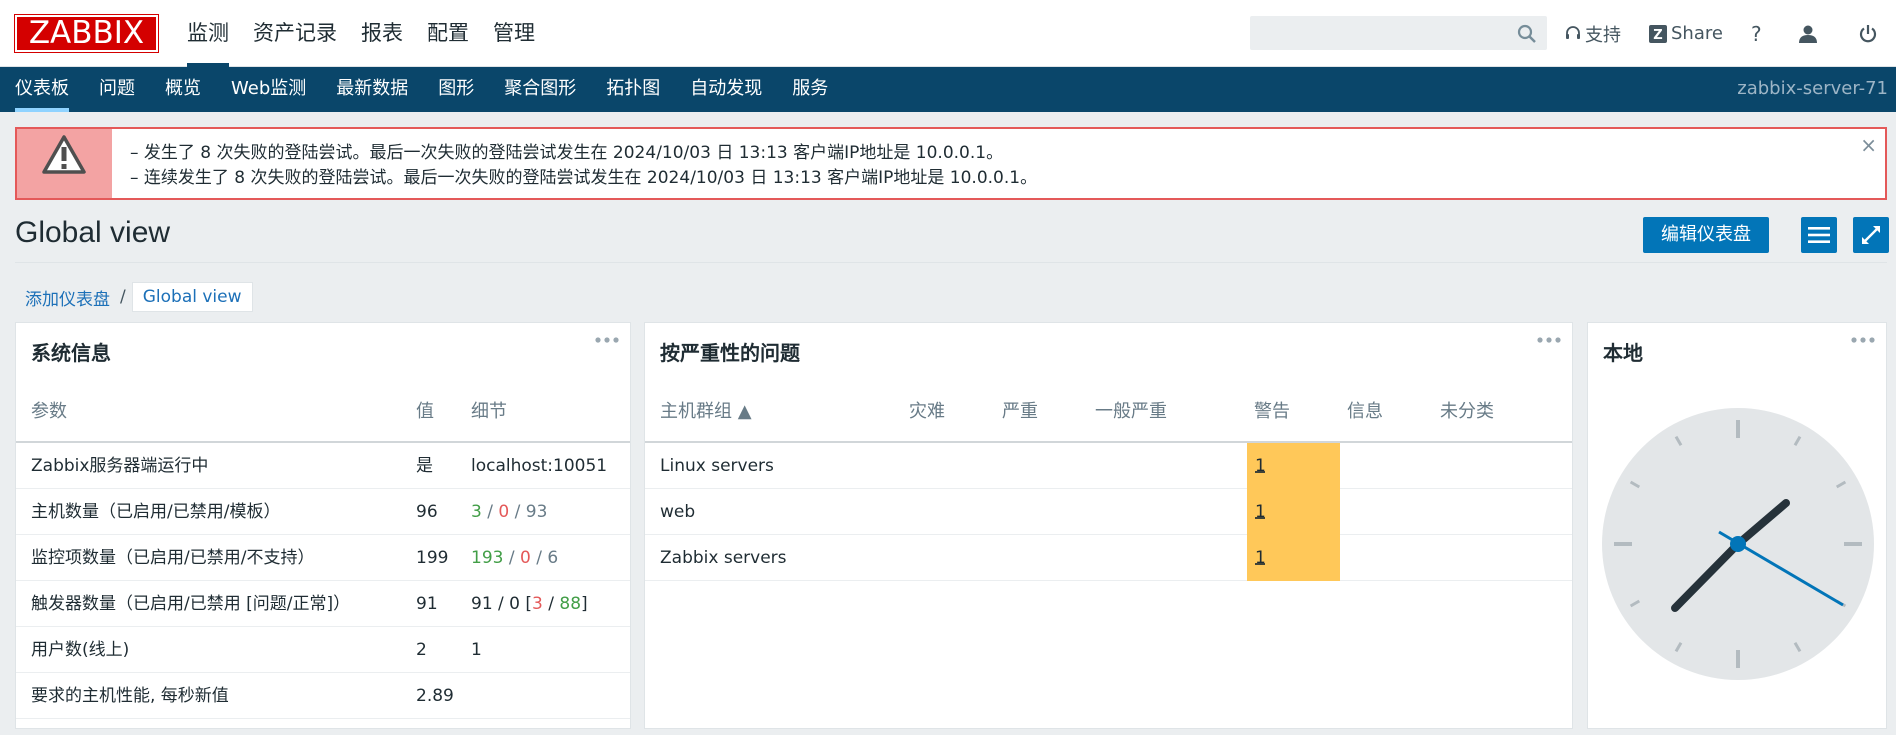 The image size is (1896, 735). What do you see at coordinates (540, 89) in the screenshot?
I see `subnav-screens: 聚合图形` at bounding box center [540, 89].